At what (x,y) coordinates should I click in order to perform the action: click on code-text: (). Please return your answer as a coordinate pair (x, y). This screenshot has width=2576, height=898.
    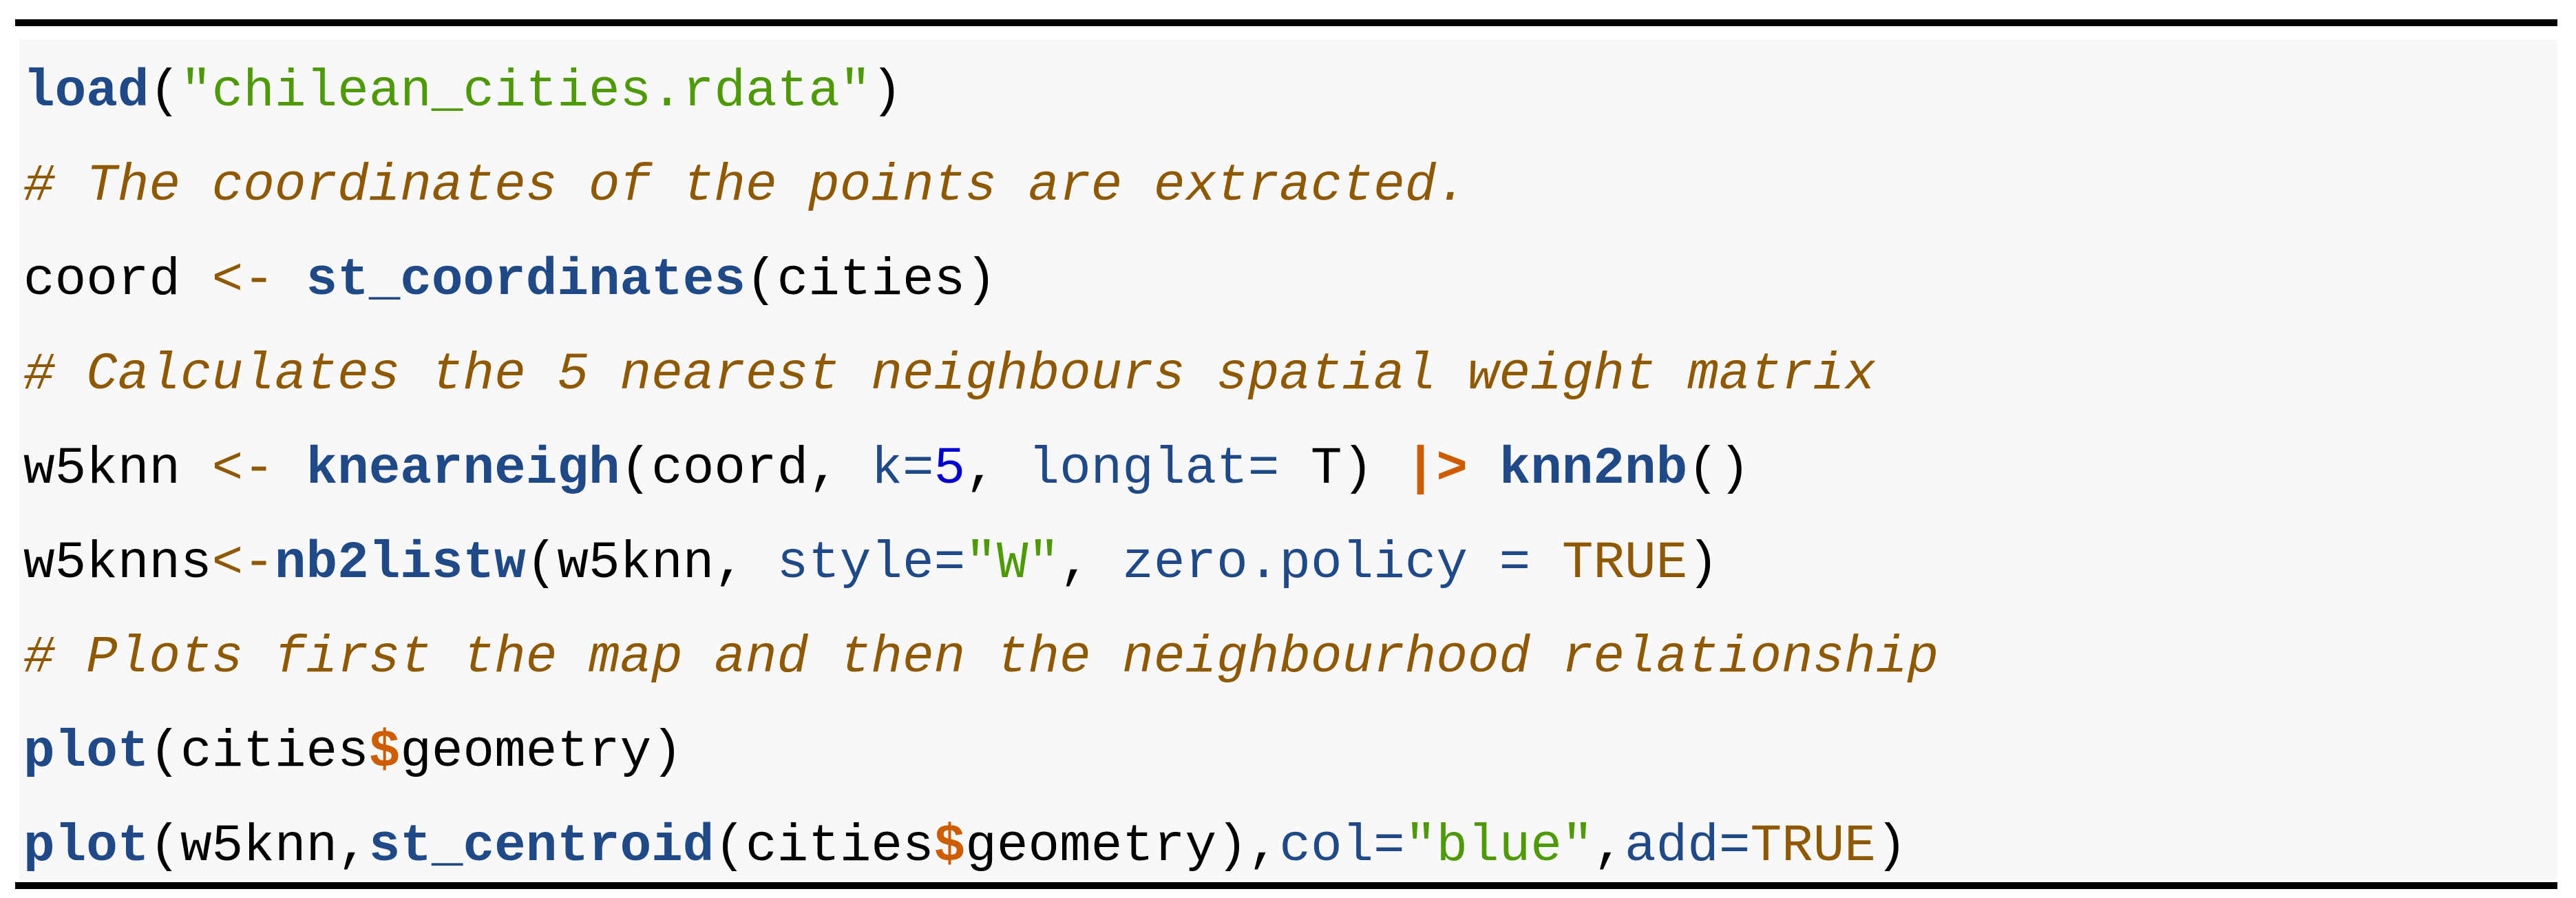
    Looking at the image, I should click on (1719, 469).